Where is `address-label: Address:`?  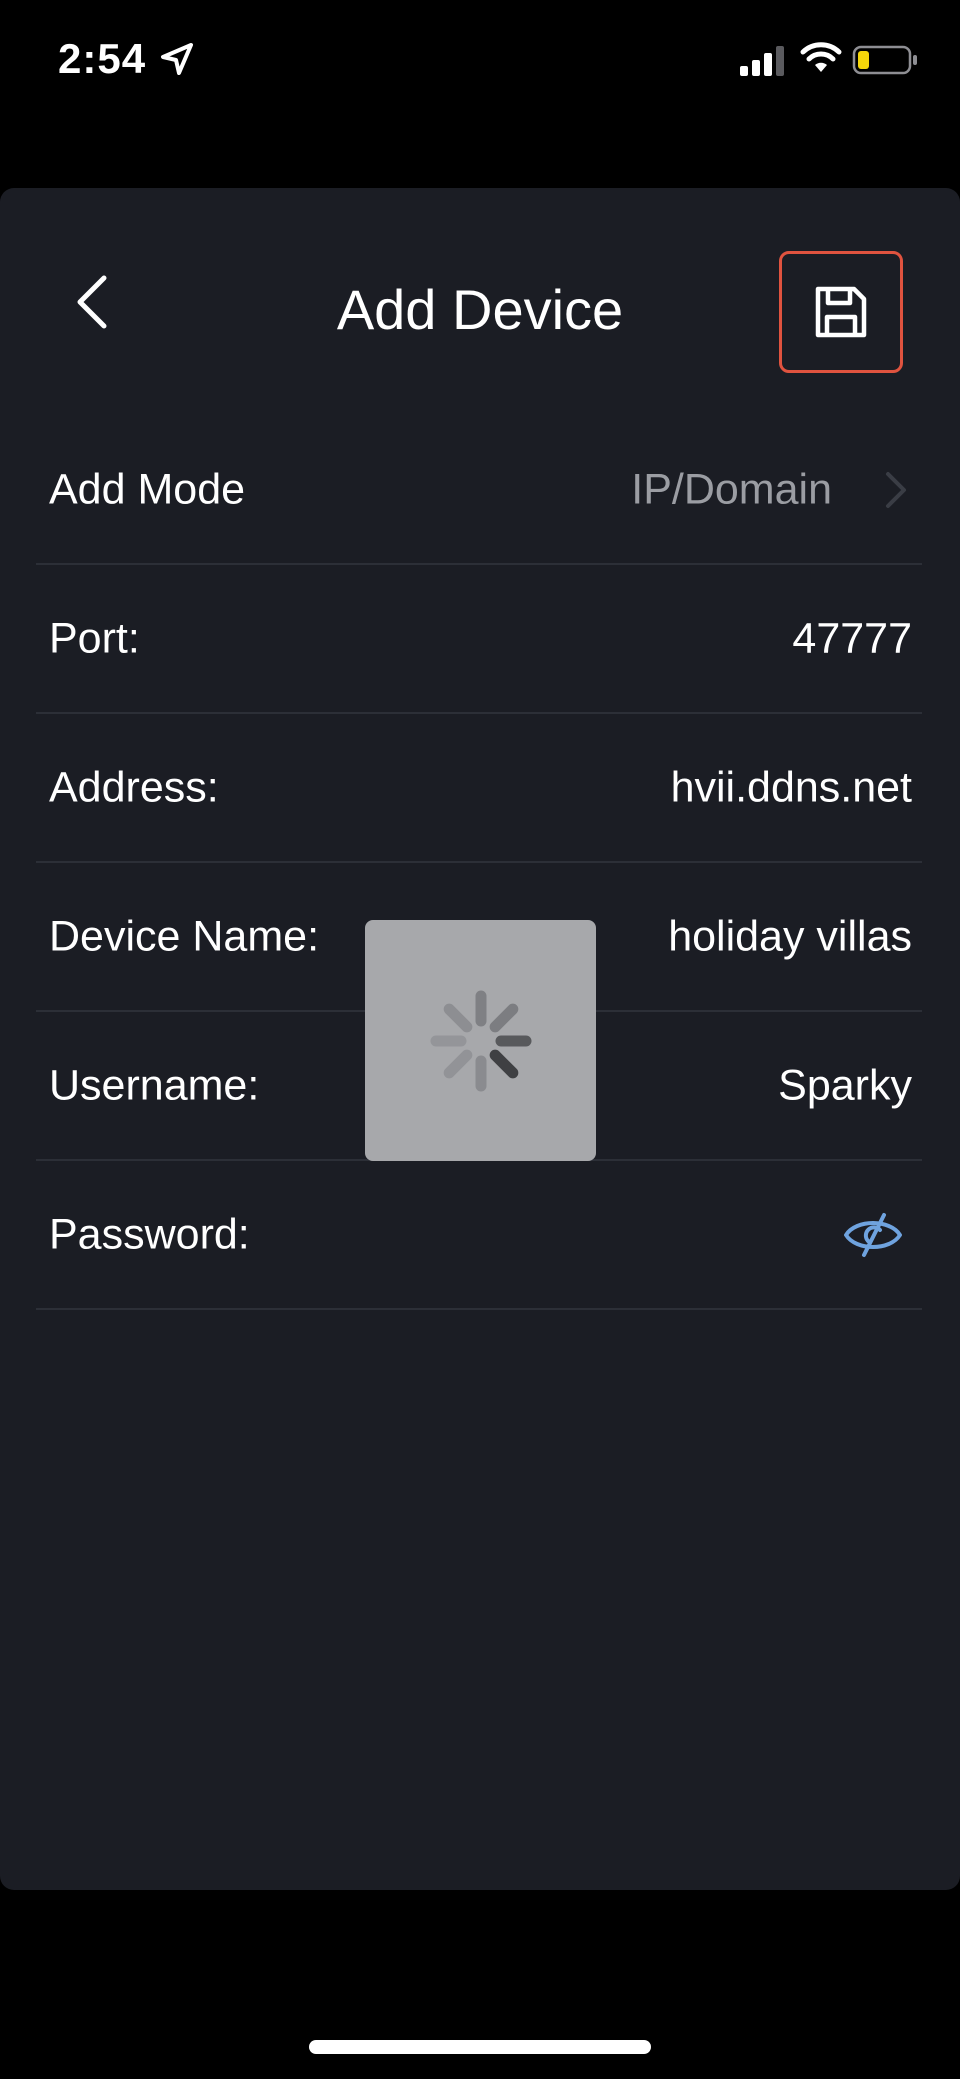
address-label: Address: is located at coordinates (134, 787).